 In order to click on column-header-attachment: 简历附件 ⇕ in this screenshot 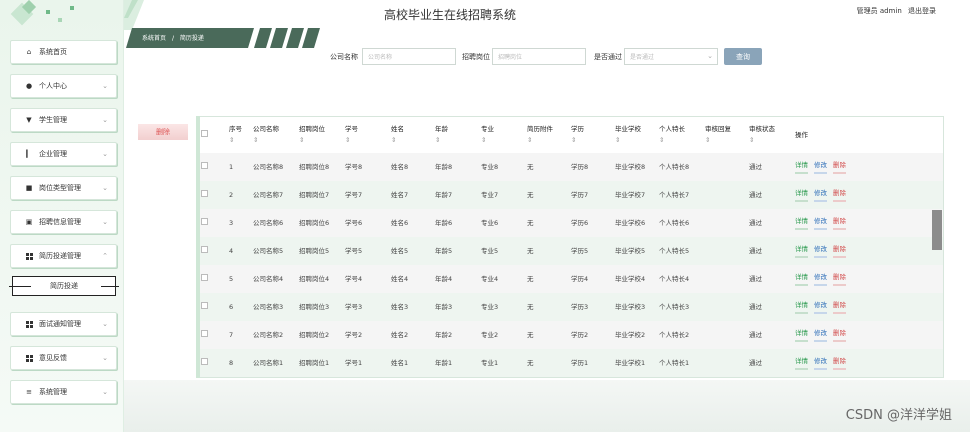, I will do `click(545, 135)`.